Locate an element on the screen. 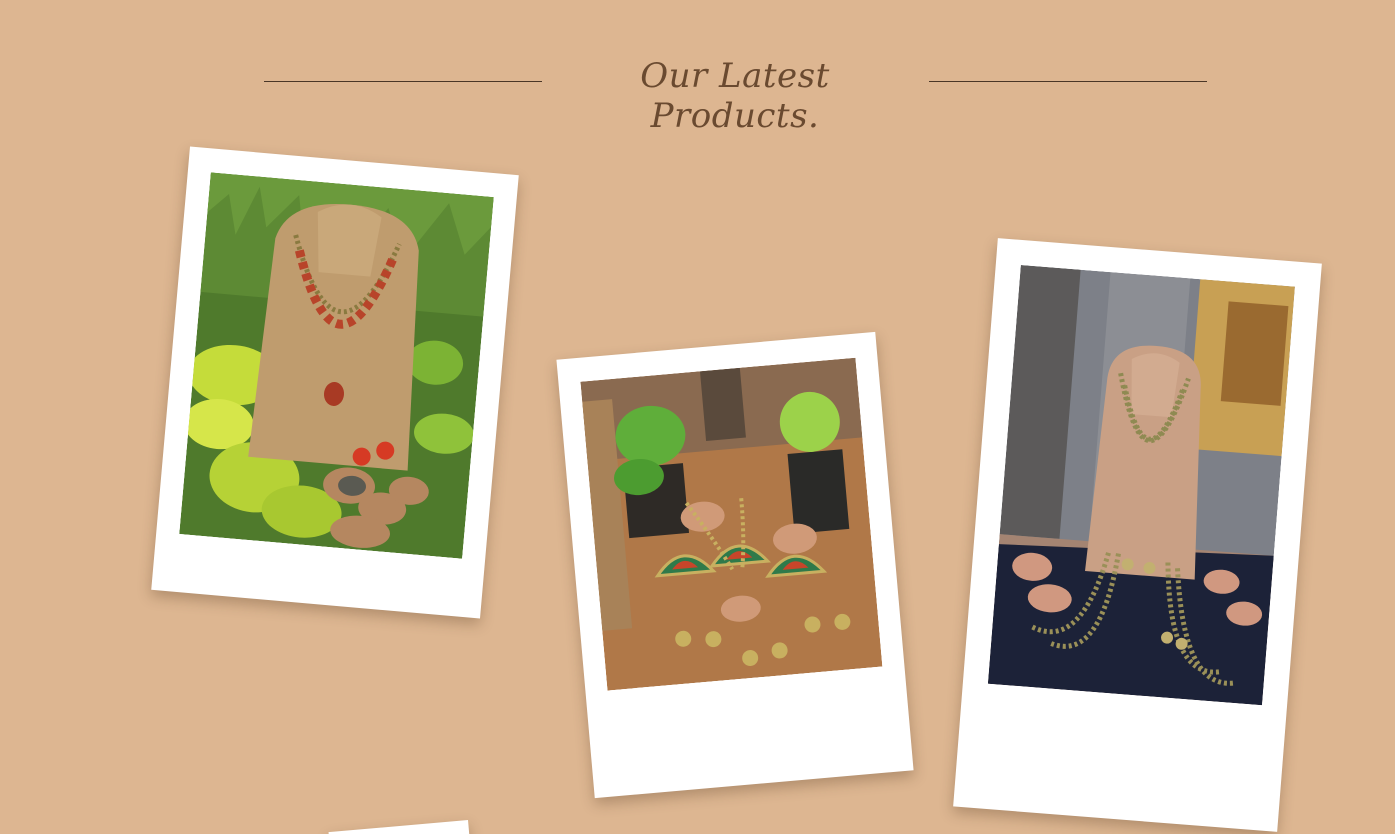 The height and width of the screenshot is (834, 1395). title-divider-left is located at coordinates (403, 81).